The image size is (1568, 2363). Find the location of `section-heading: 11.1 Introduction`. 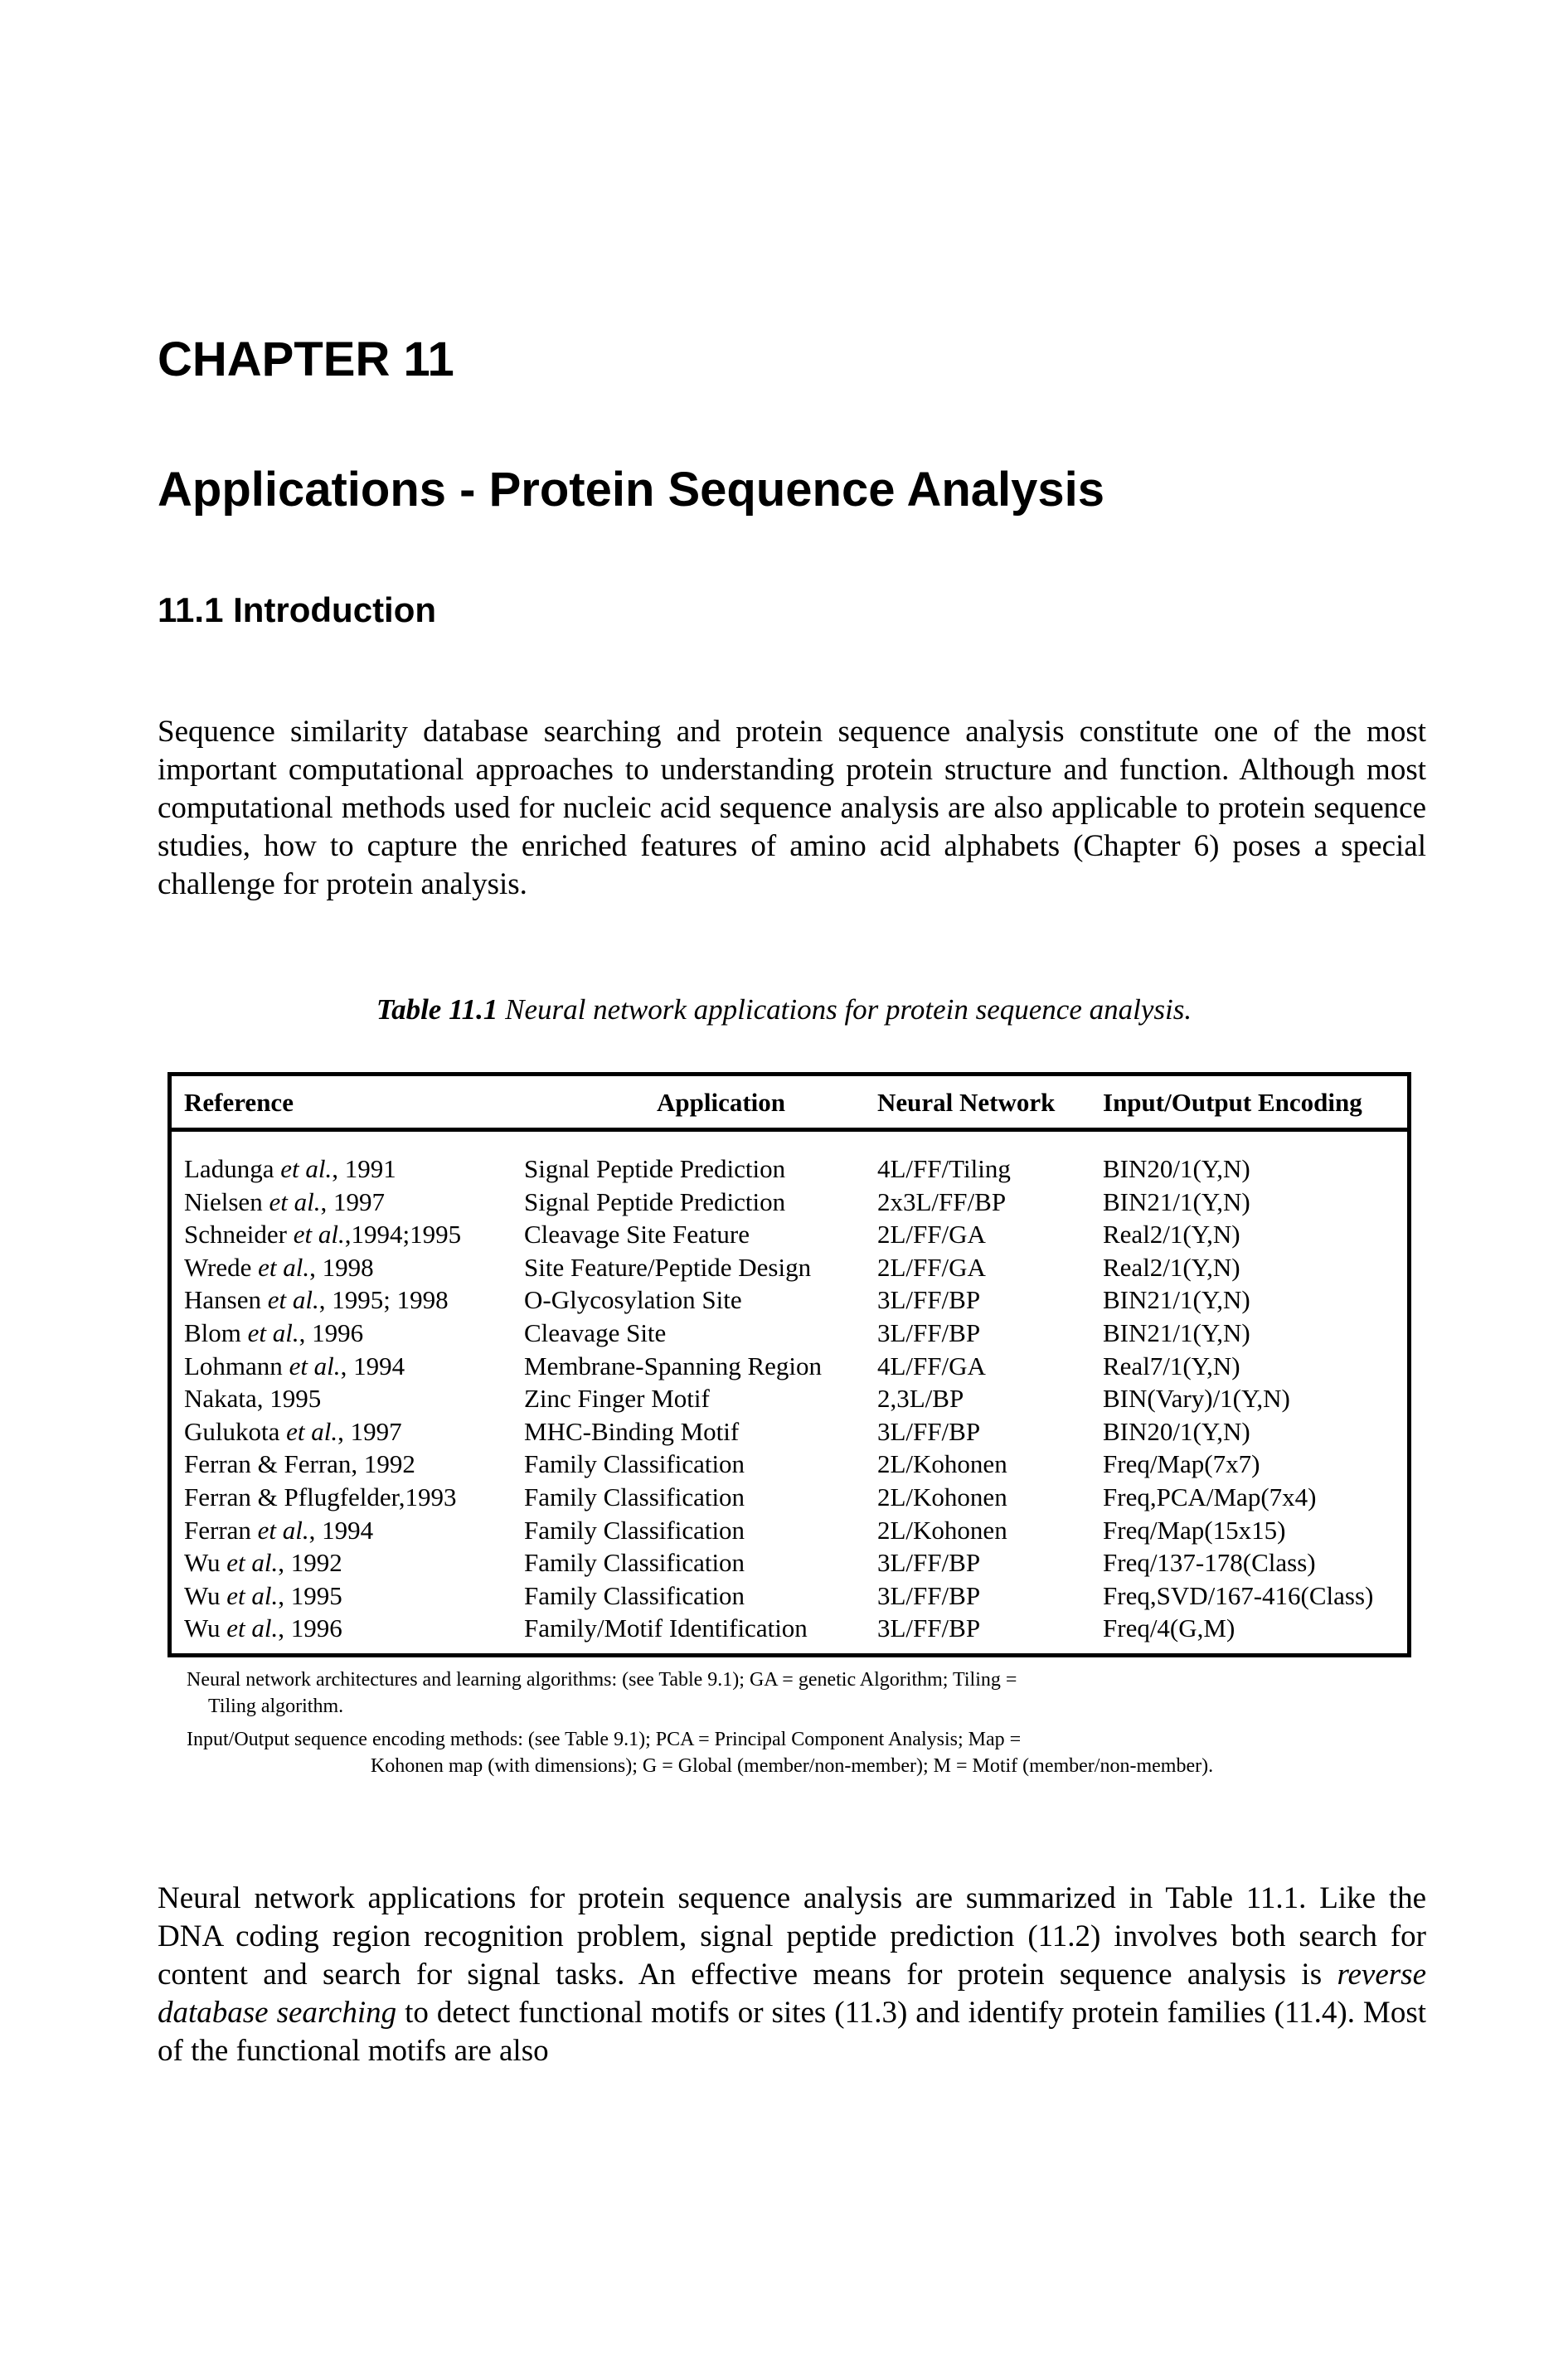

section-heading: 11.1 Introduction is located at coordinates (297, 609).